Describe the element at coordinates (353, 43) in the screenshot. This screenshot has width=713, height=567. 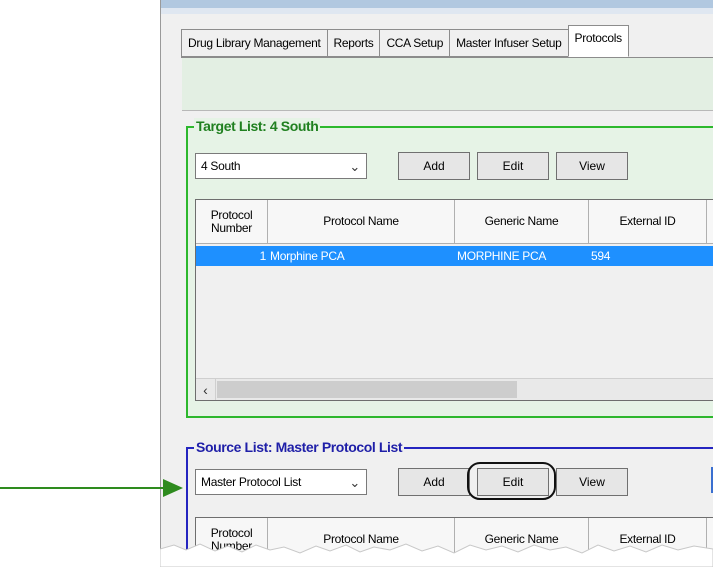
I see `tab-reports: Reports` at that location.